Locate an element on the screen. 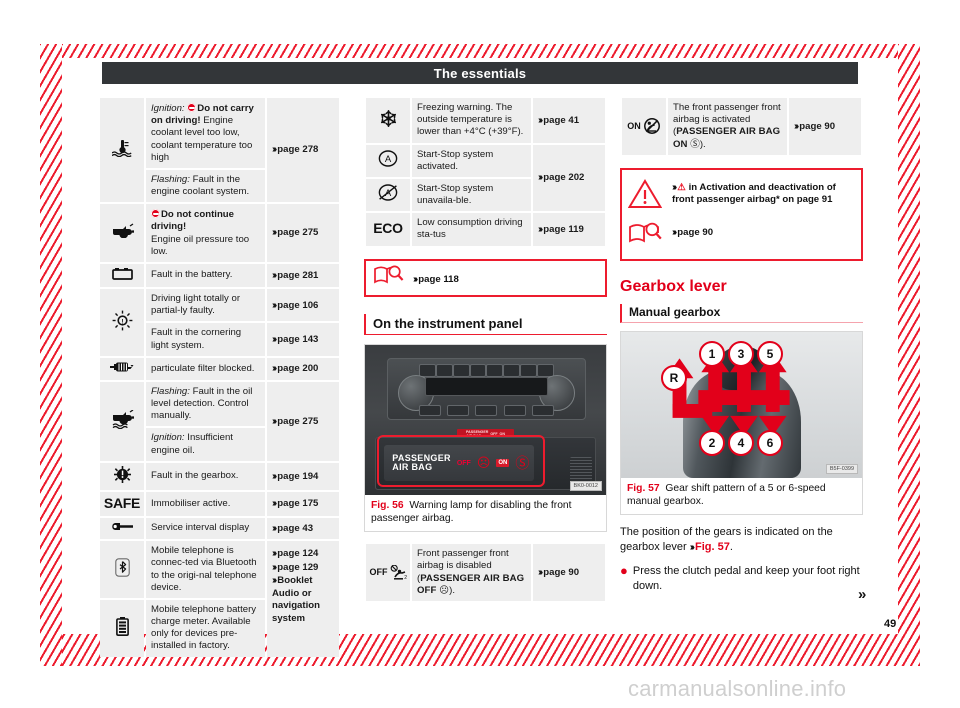 The image size is (960, 708). climate-button-ac is located at coordinates (528, 370).